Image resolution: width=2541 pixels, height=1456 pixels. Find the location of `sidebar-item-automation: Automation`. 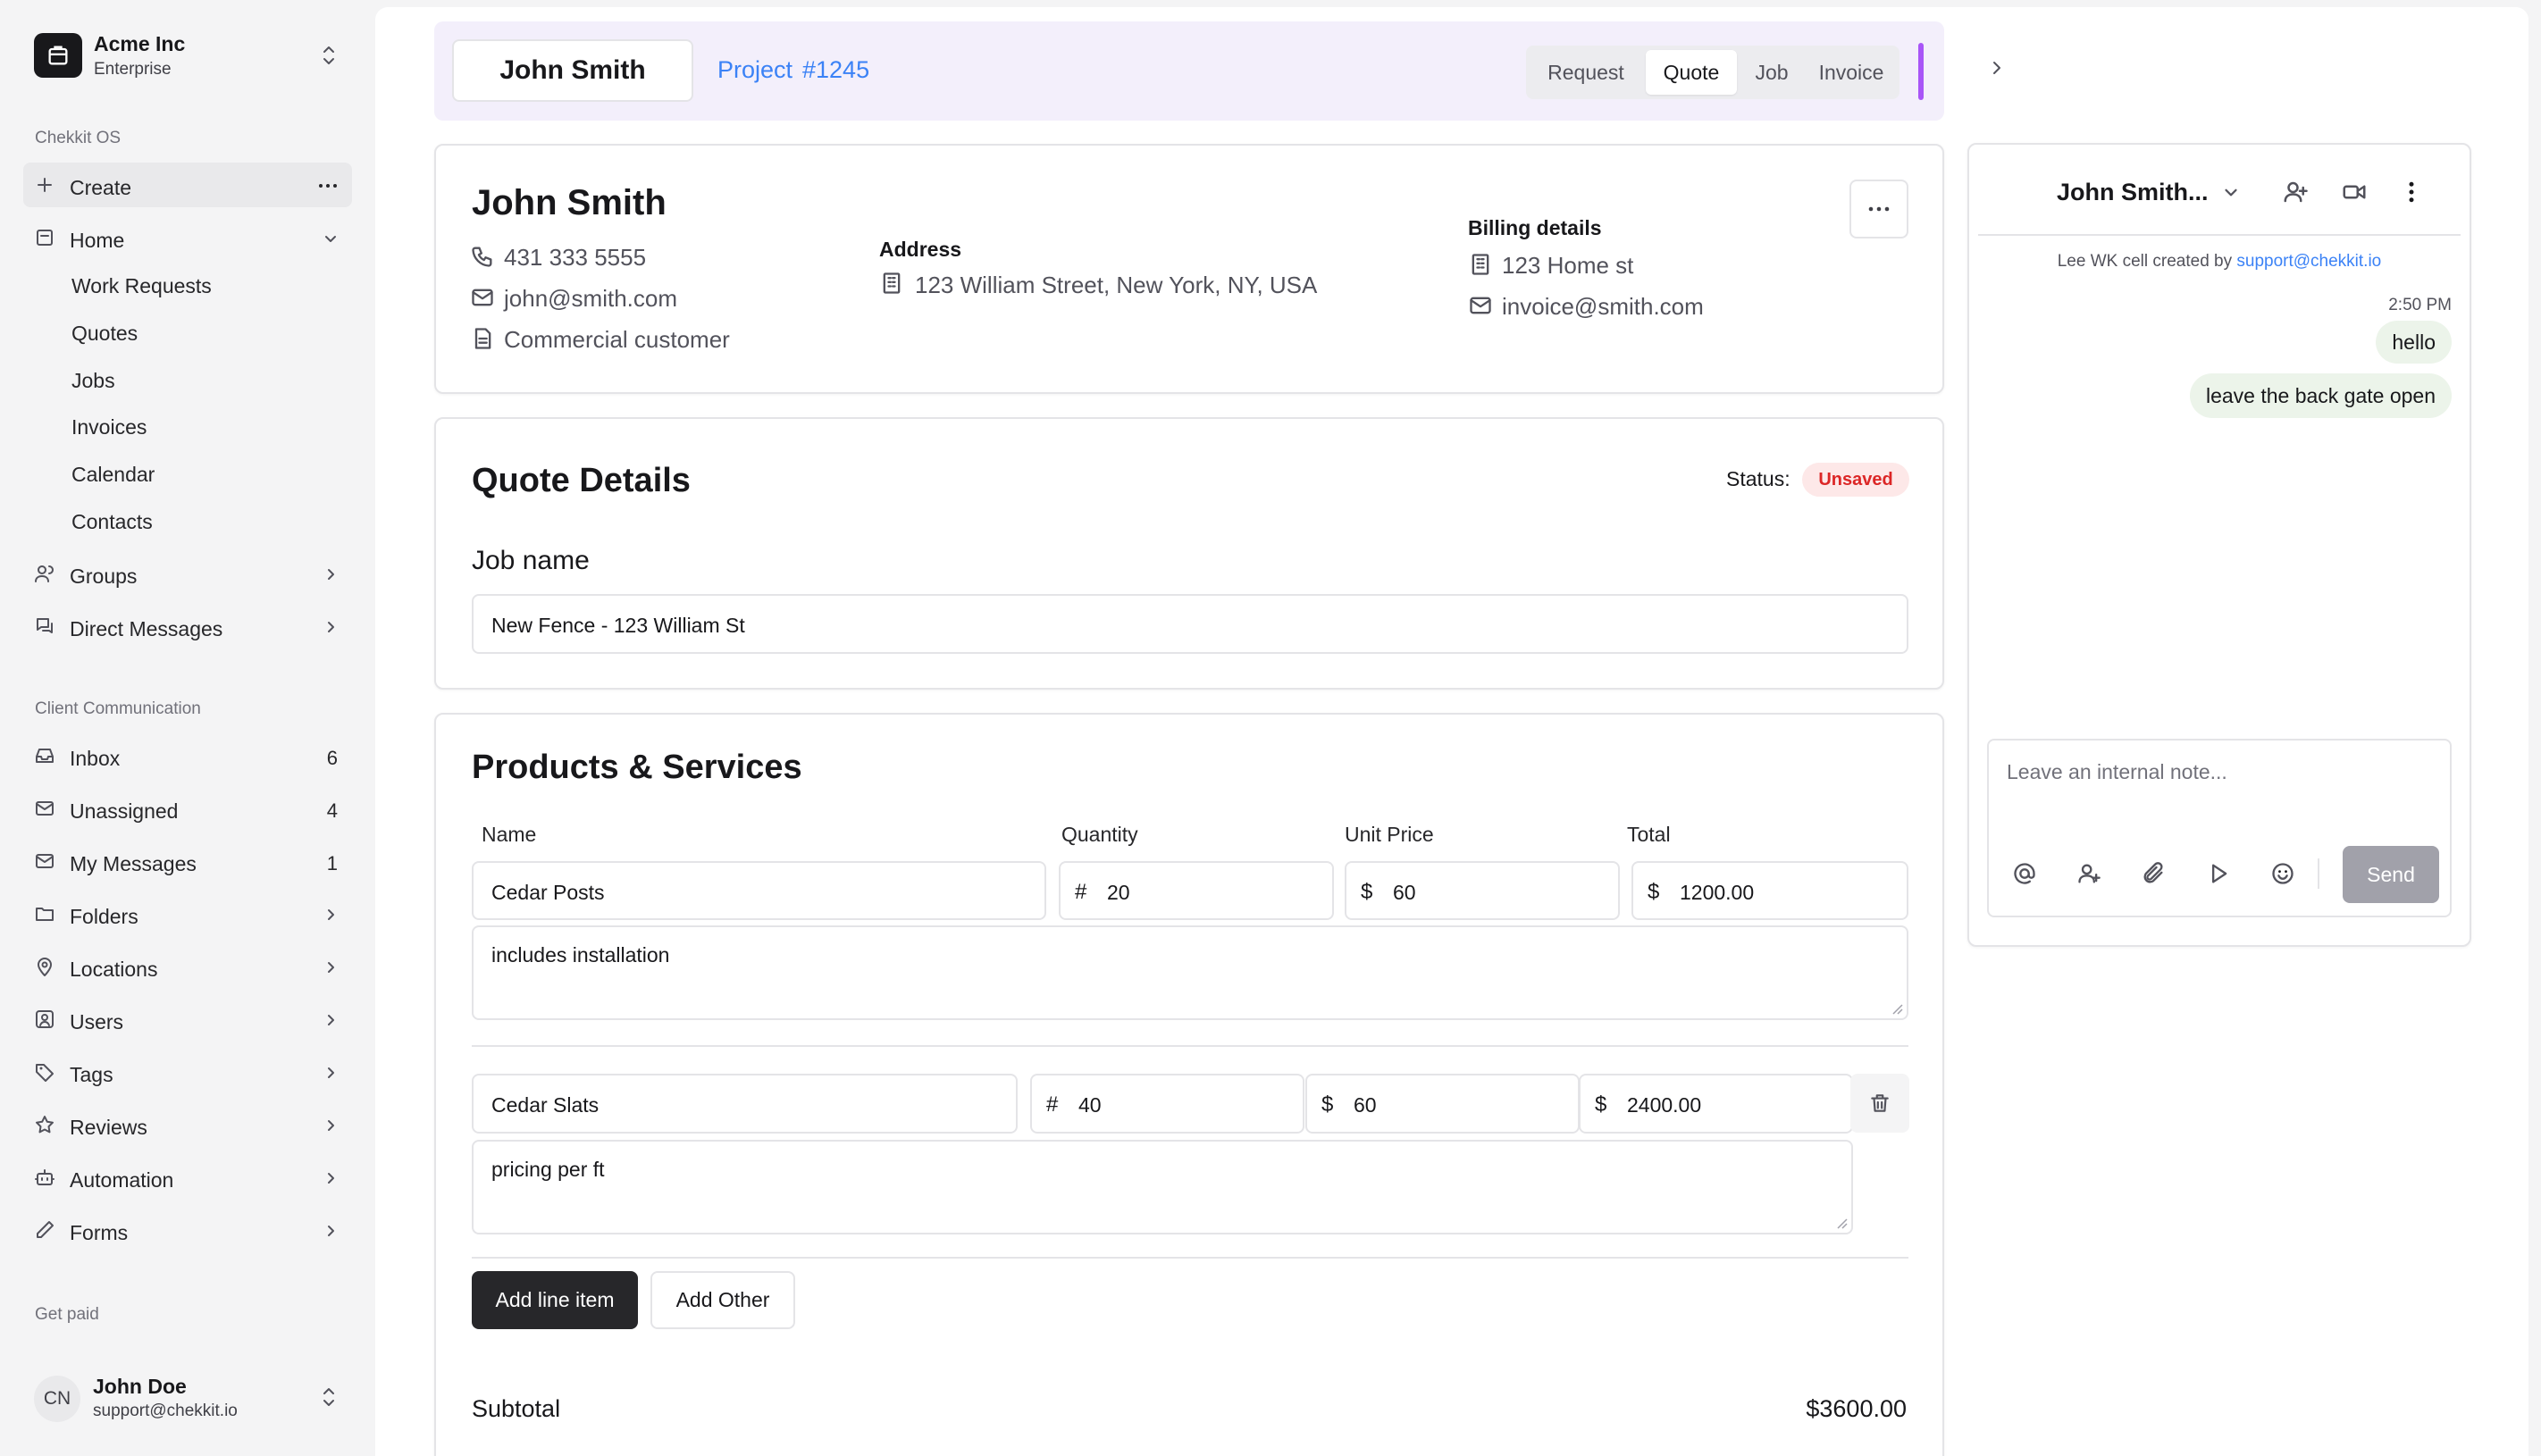

sidebar-item-automation: Automation is located at coordinates (188, 1177).